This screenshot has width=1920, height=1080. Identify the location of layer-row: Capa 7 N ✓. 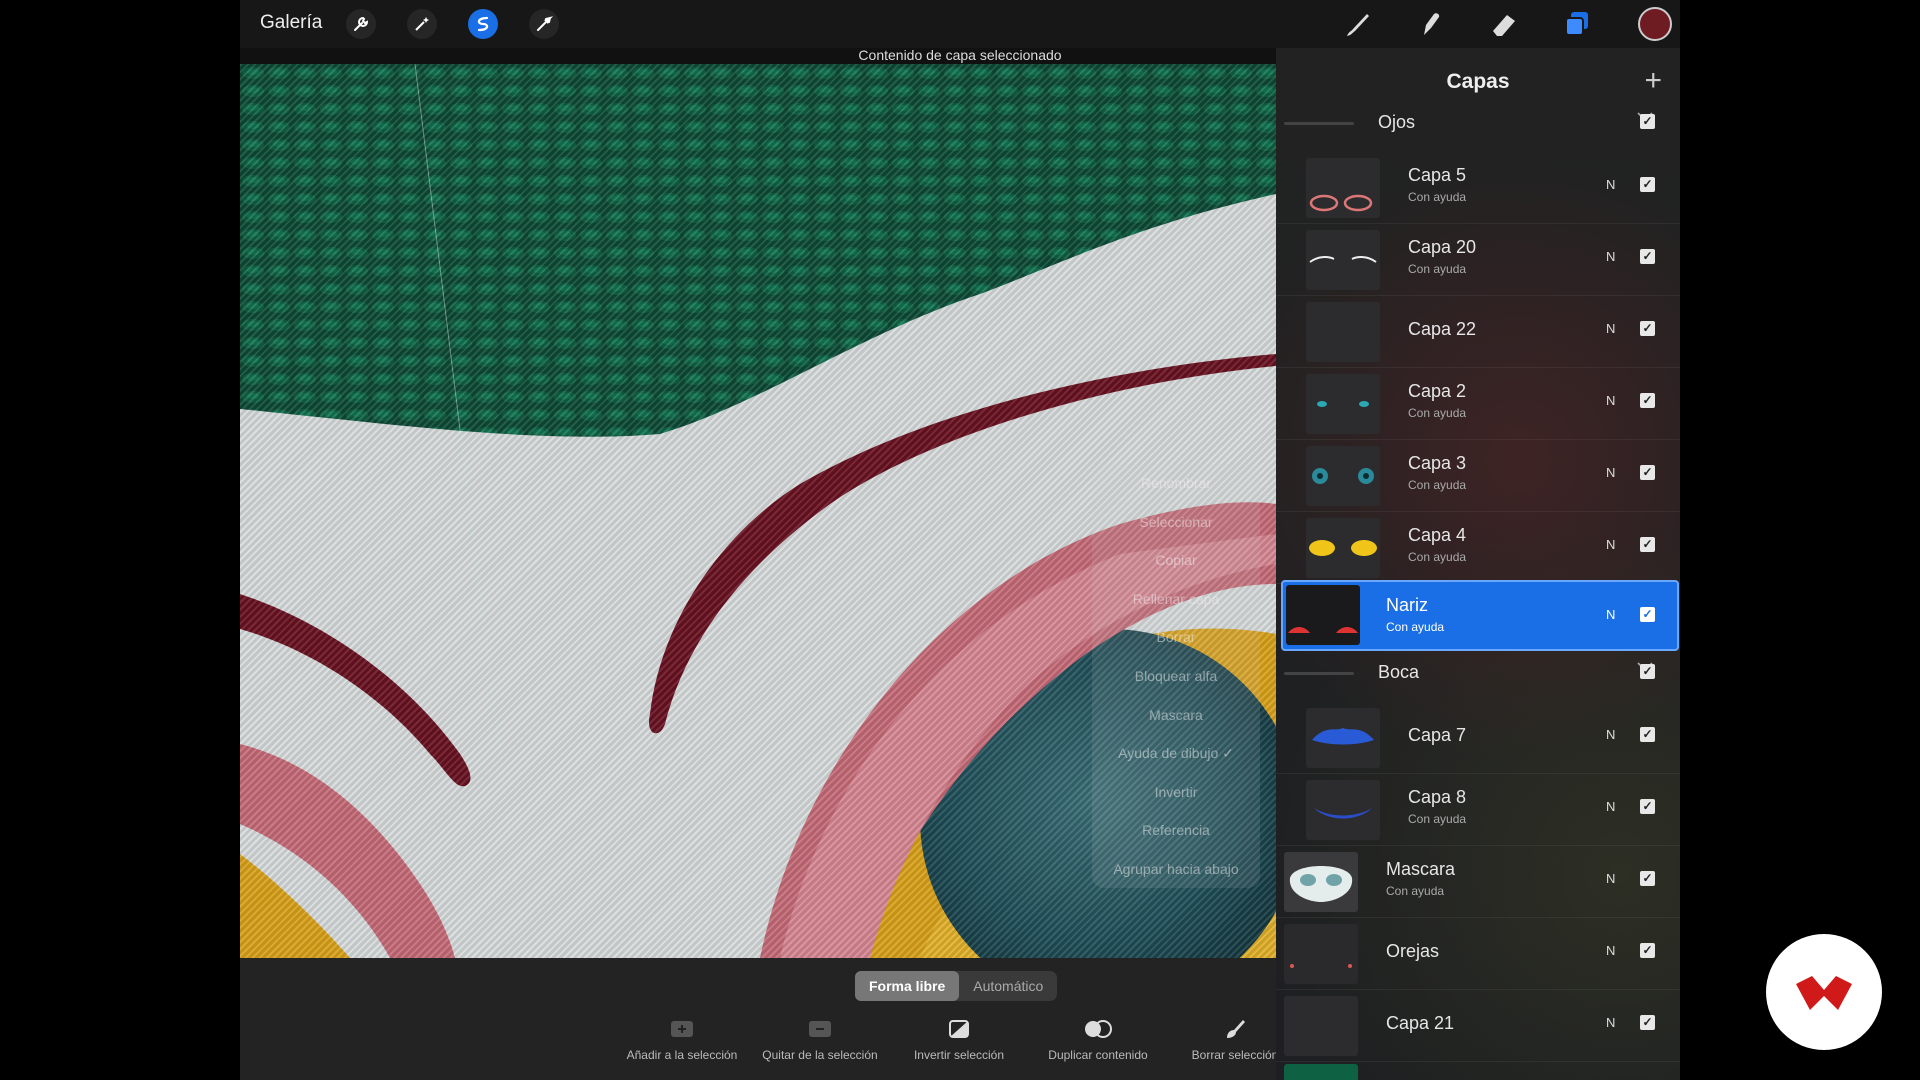
(1478, 738).